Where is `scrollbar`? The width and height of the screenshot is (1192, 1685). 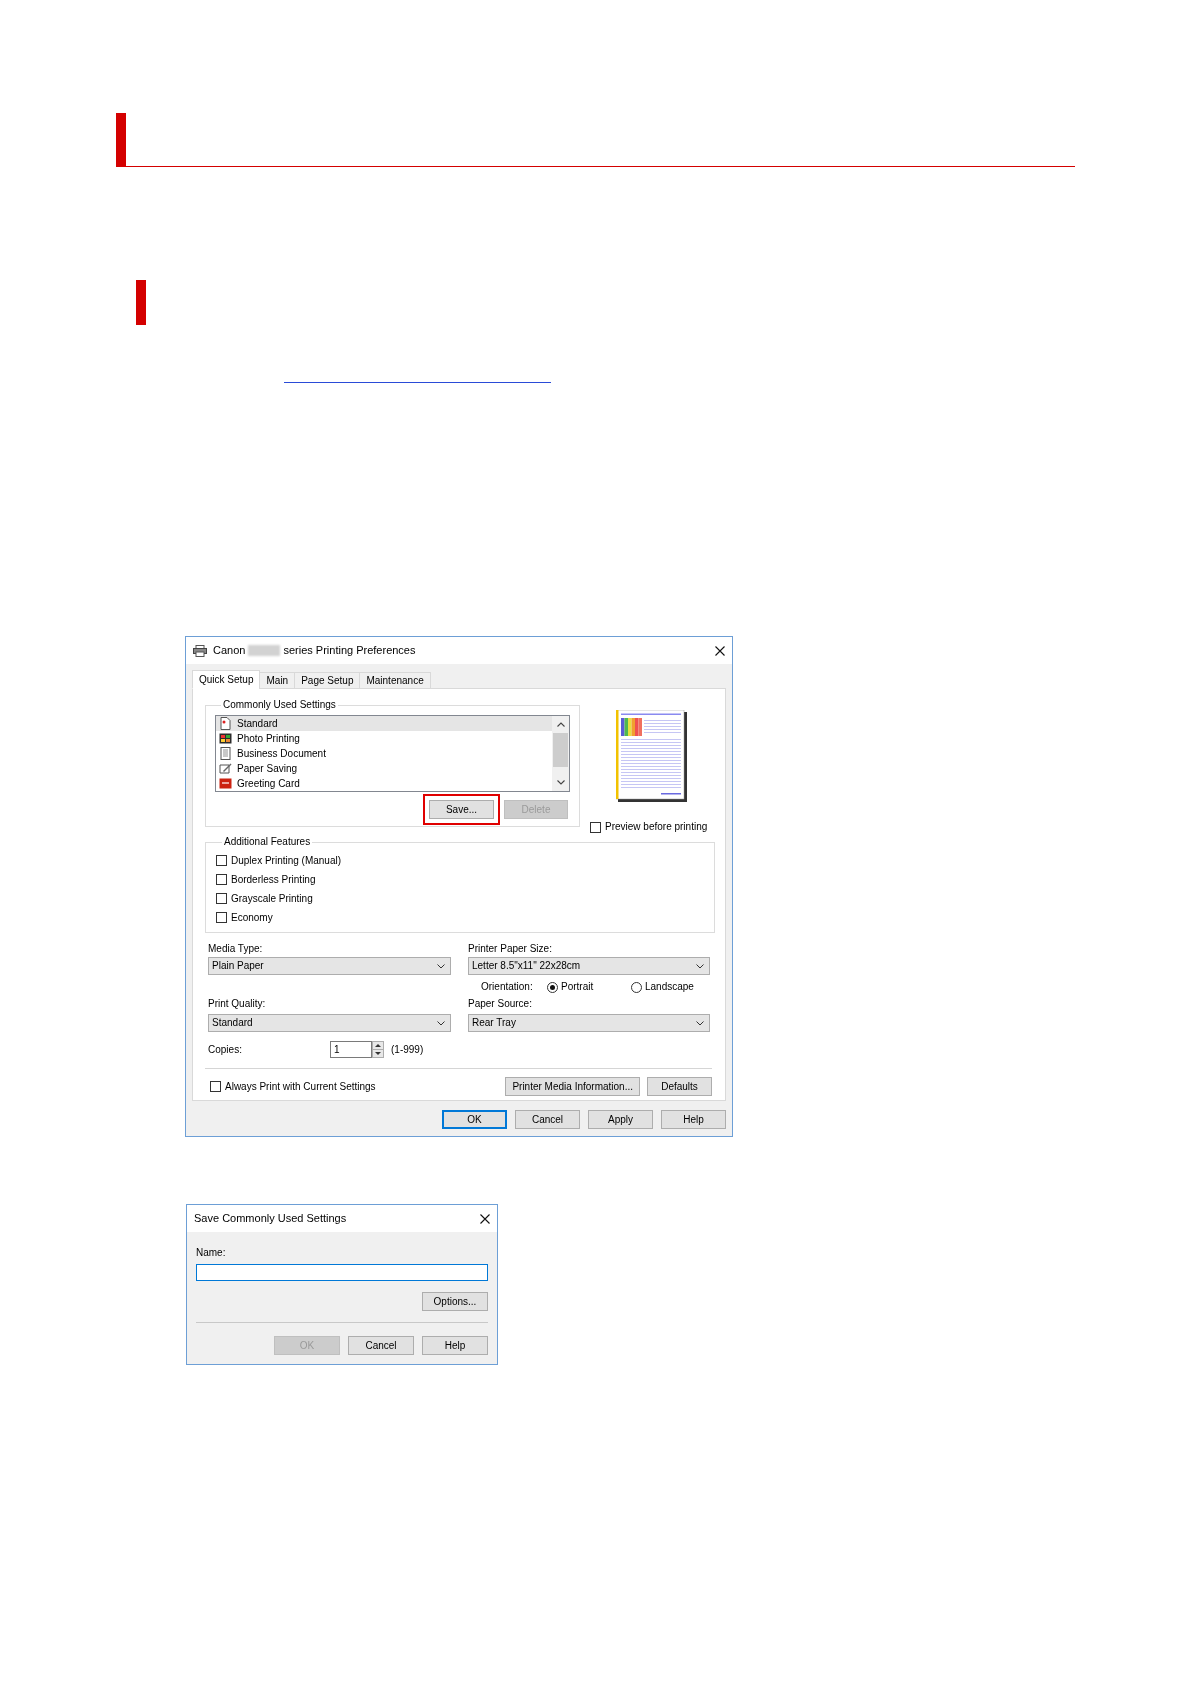 scrollbar is located at coordinates (560, 753).